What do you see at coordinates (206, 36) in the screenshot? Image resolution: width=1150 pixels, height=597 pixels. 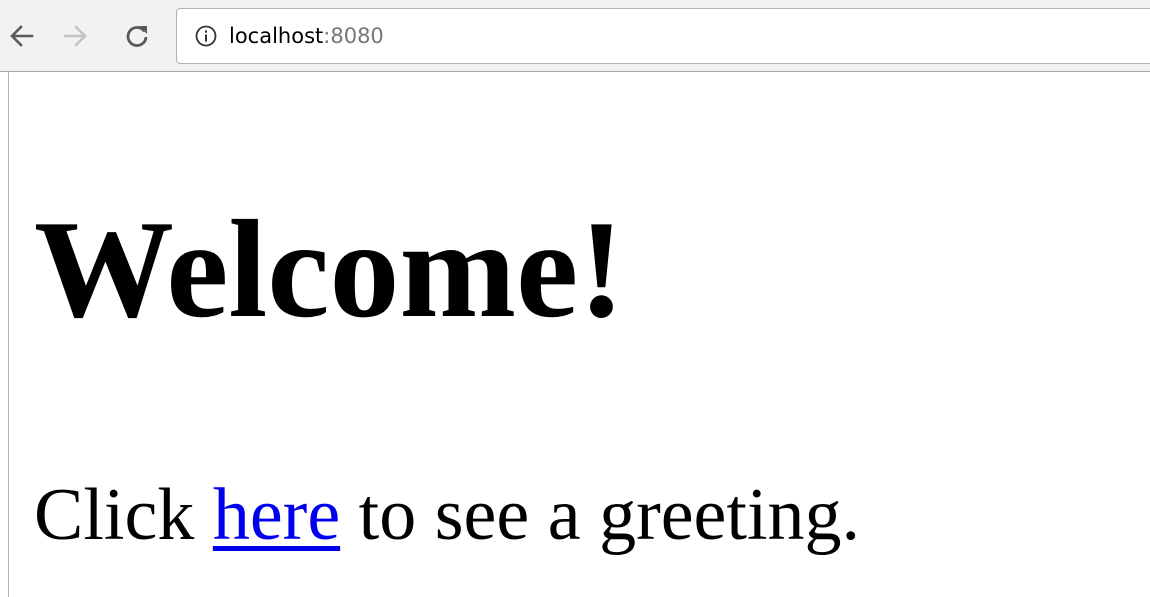 I see `info-circle-icon` at bounding box center [206, 36].